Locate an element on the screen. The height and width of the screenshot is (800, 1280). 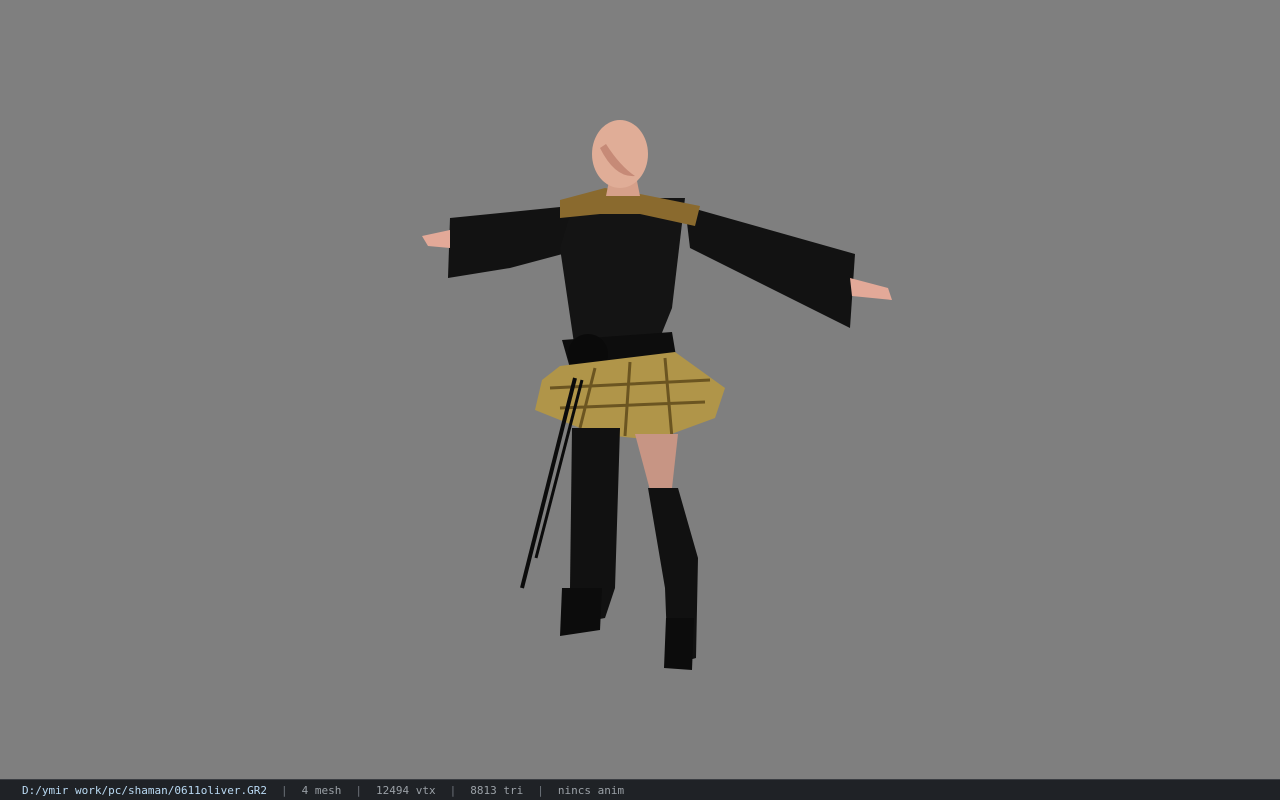
file-path-label: D:/ymir work/pc/shaman/0611oliver.GR2 is located at coordinates (145, 790).